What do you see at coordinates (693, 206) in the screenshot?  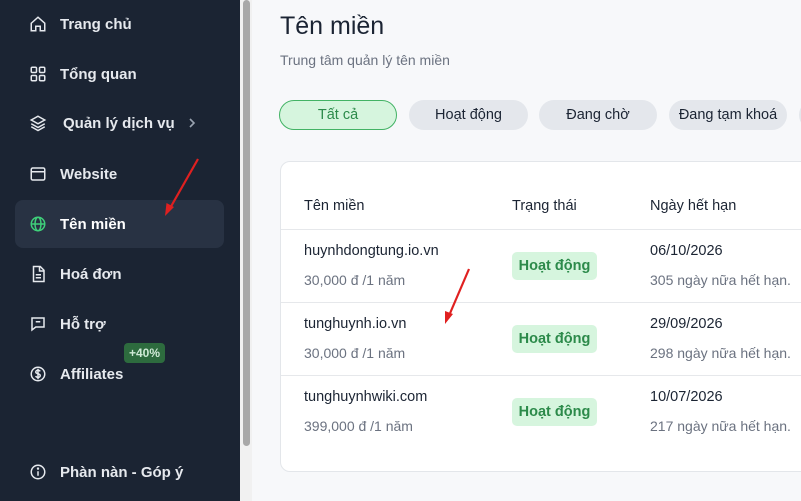 I see `column-header-expiry: Ngày hết hạn` at bounding box center [693, 206].